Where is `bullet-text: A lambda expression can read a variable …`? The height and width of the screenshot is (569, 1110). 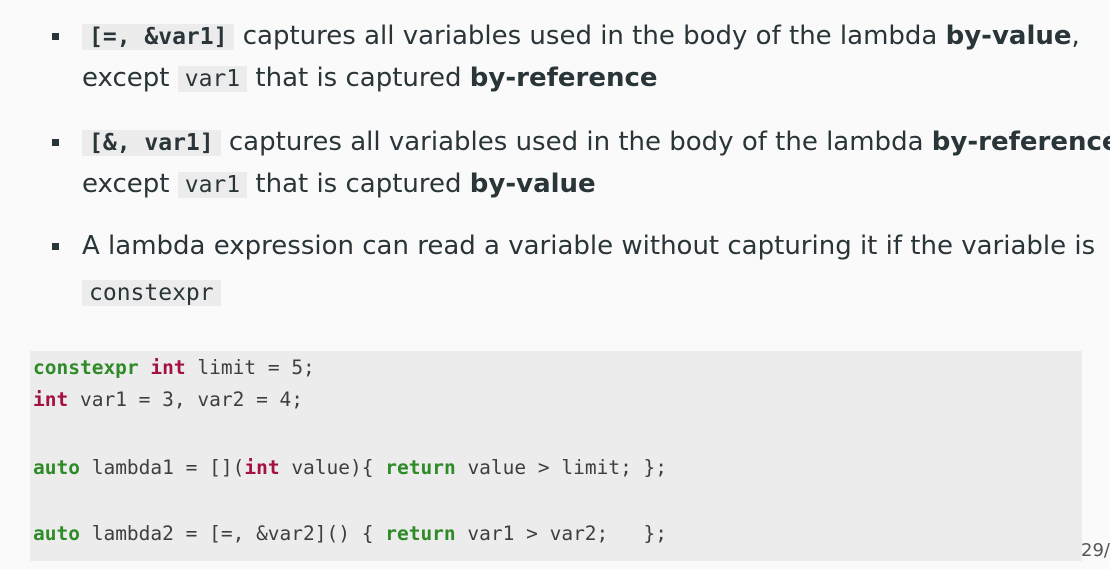 bullet-text: A lambda expression can read a variable … is located at coordinates (589, 246).